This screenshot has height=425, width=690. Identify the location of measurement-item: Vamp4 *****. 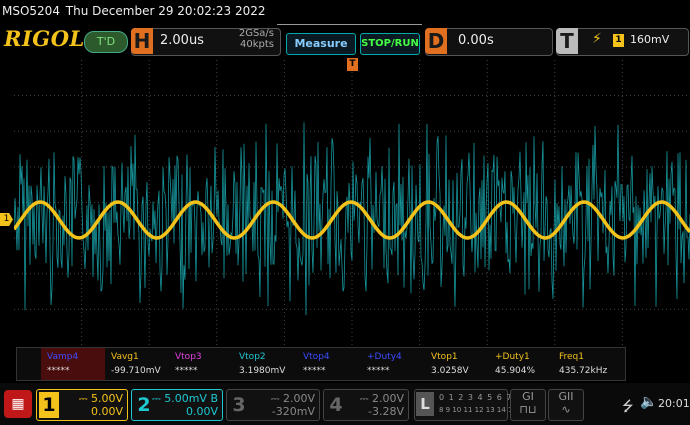
(73, 364).